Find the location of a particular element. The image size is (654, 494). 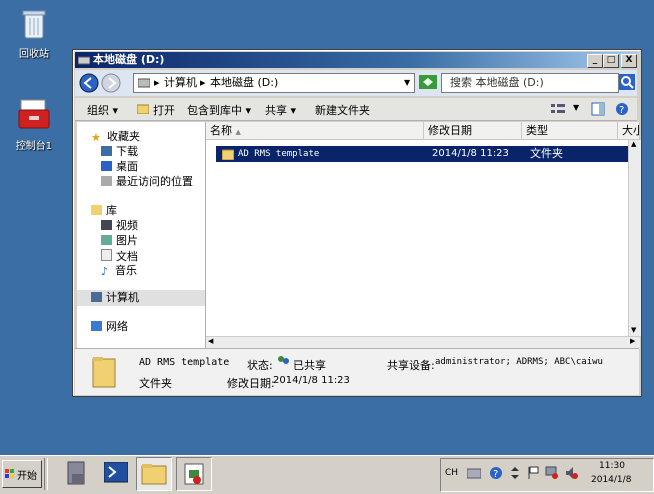

nav-desktop: 桌面 is located at coordinates (119, 167).